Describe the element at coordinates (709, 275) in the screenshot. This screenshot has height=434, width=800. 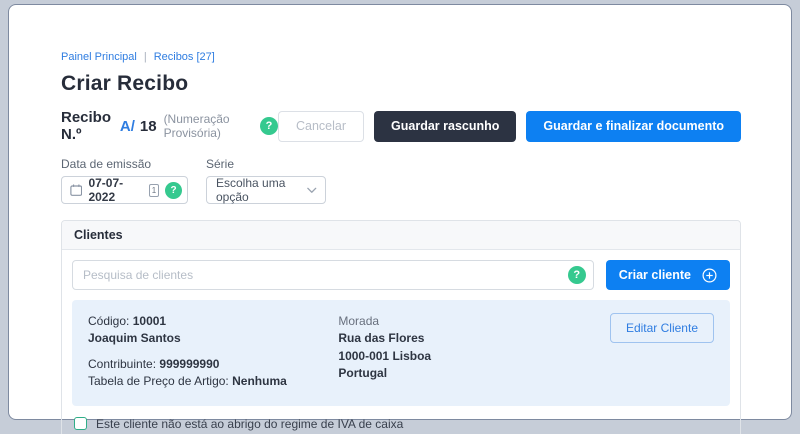
I see `plus-circle-icon` at that location.